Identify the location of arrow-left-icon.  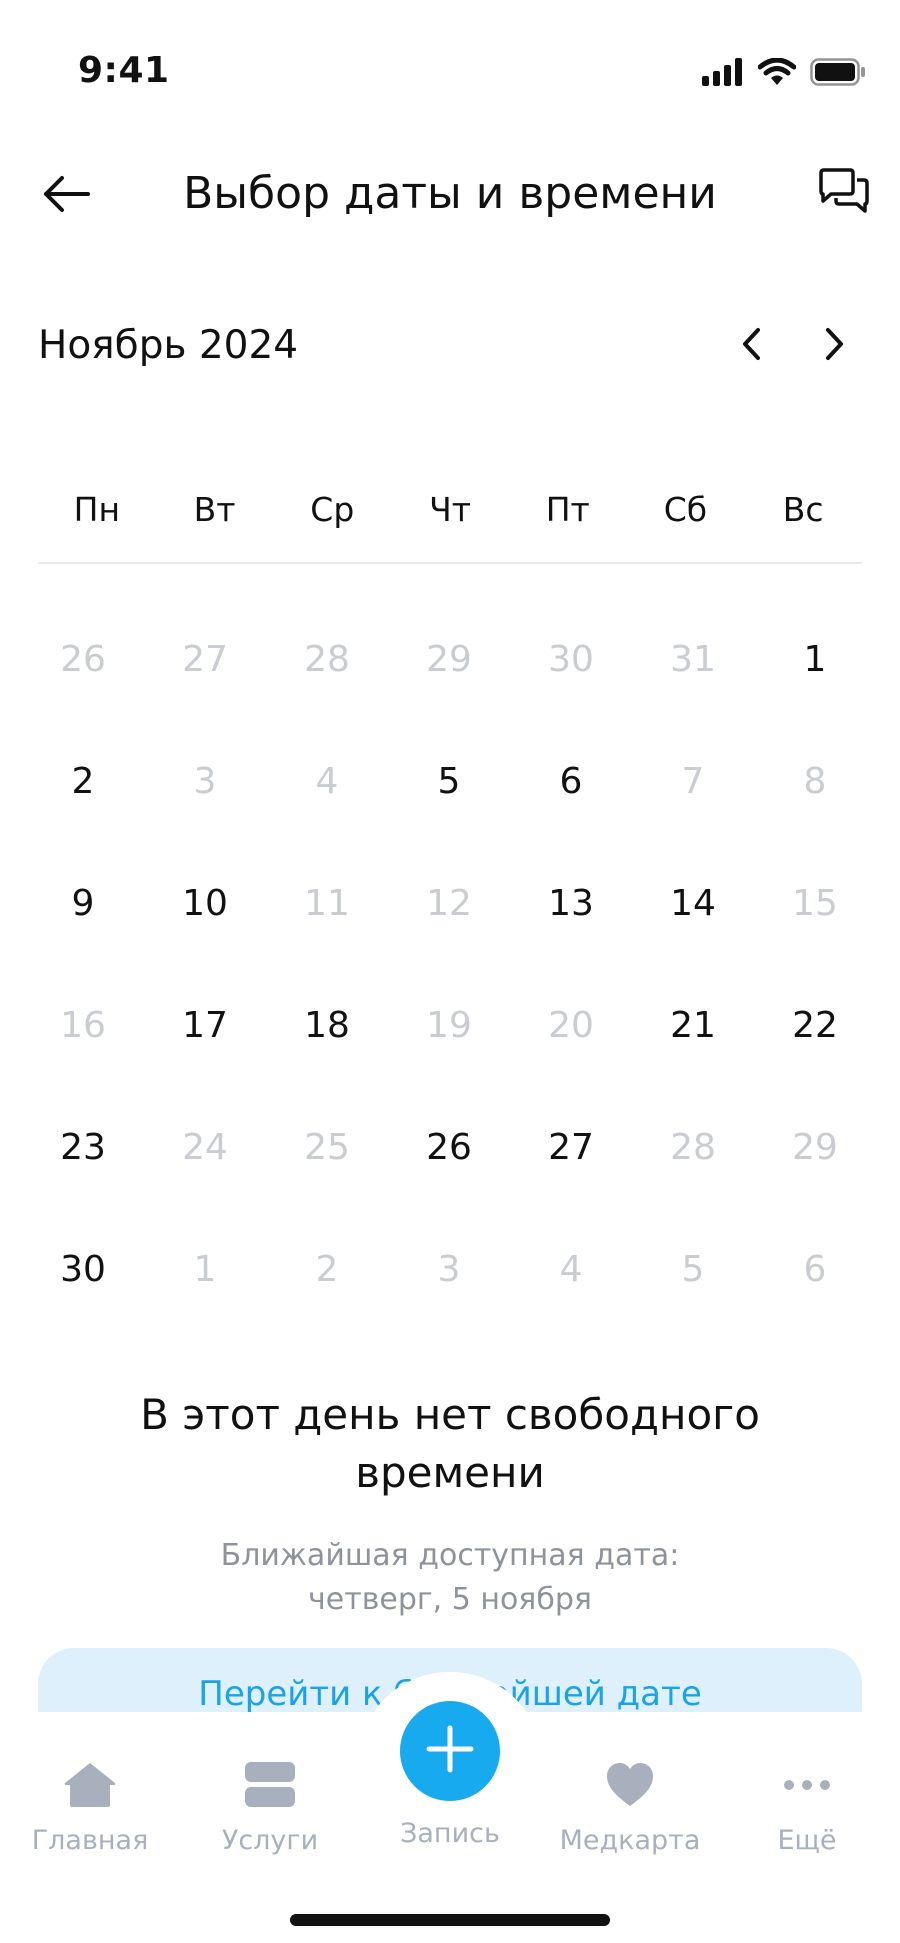
(66, 196).